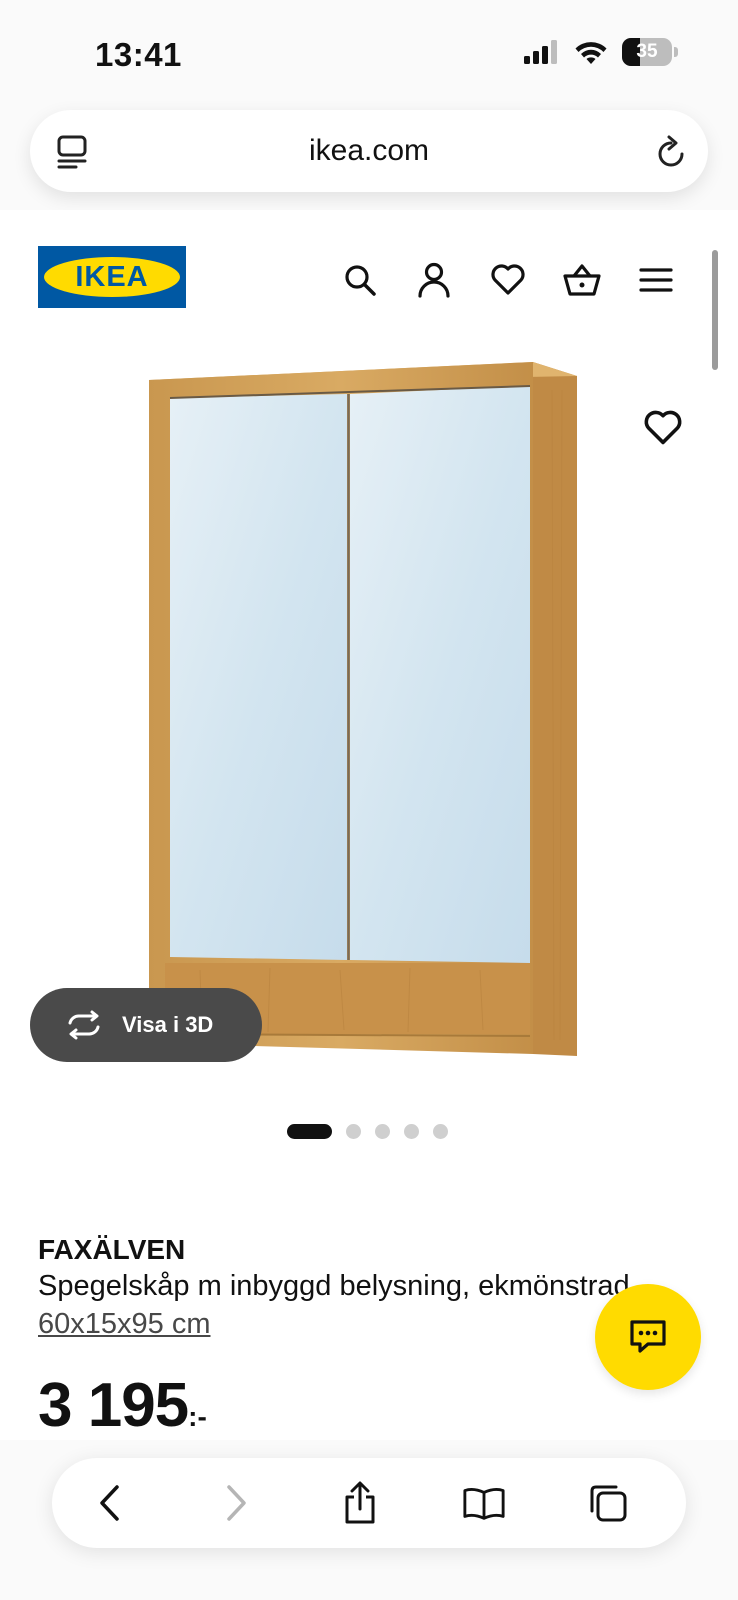 The width and height of the screenshot is (738, 1600). Describe the element at coordinates (582, 280) in the screenshot. I see `shopping-basket-icon` at that location.